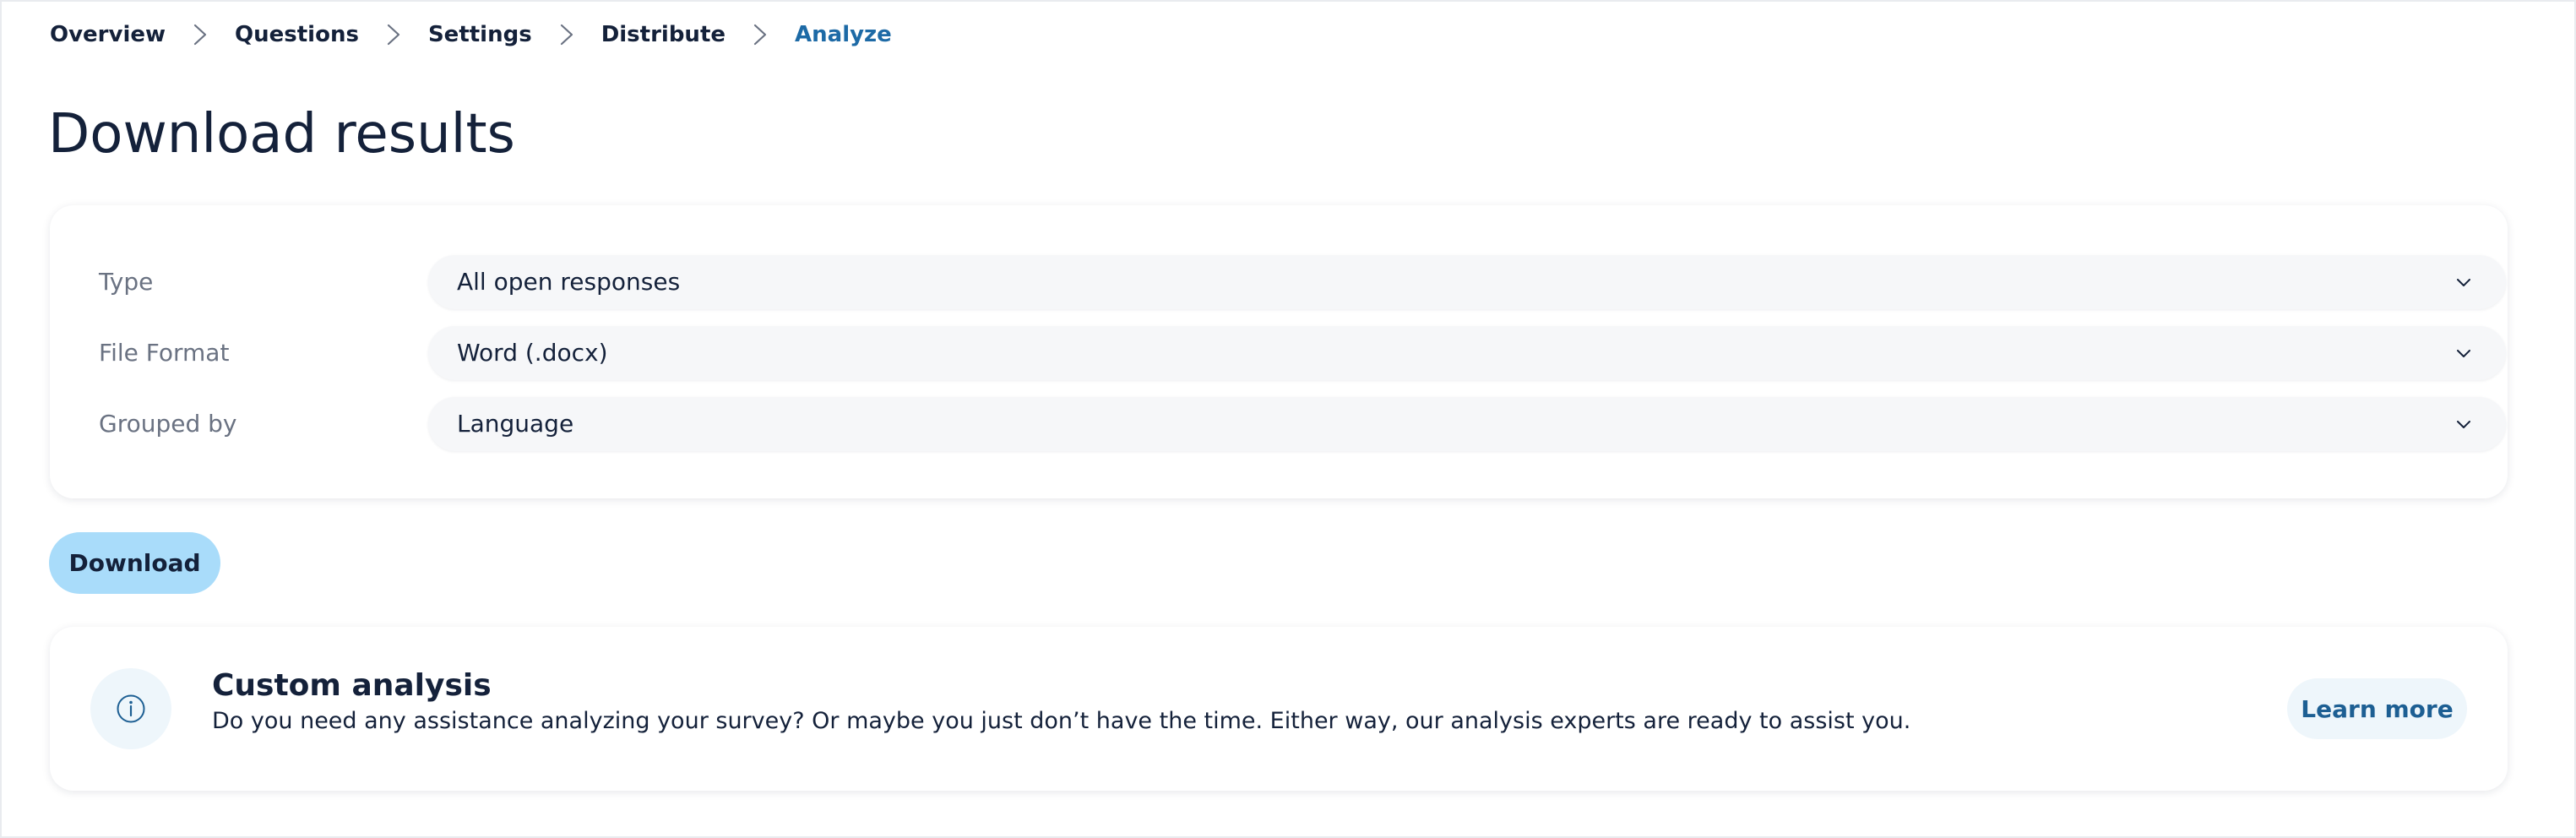 Image resolution: width=2576 pixels, height=838 pixels. What do you see at coordinates (515, 424) in the screenshot?
I see `grouped-by-select-value: Language` at bounding box center [515, 424].